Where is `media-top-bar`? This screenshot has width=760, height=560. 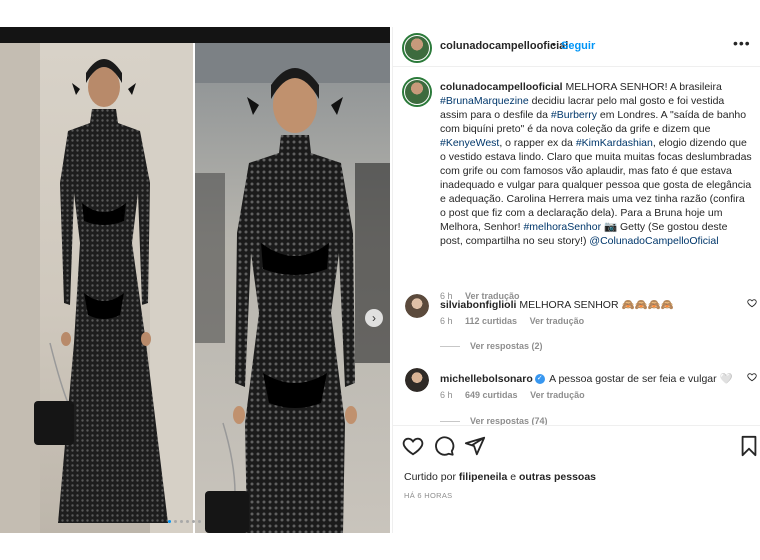 media-top-bar is located at coordinates (195, 35).